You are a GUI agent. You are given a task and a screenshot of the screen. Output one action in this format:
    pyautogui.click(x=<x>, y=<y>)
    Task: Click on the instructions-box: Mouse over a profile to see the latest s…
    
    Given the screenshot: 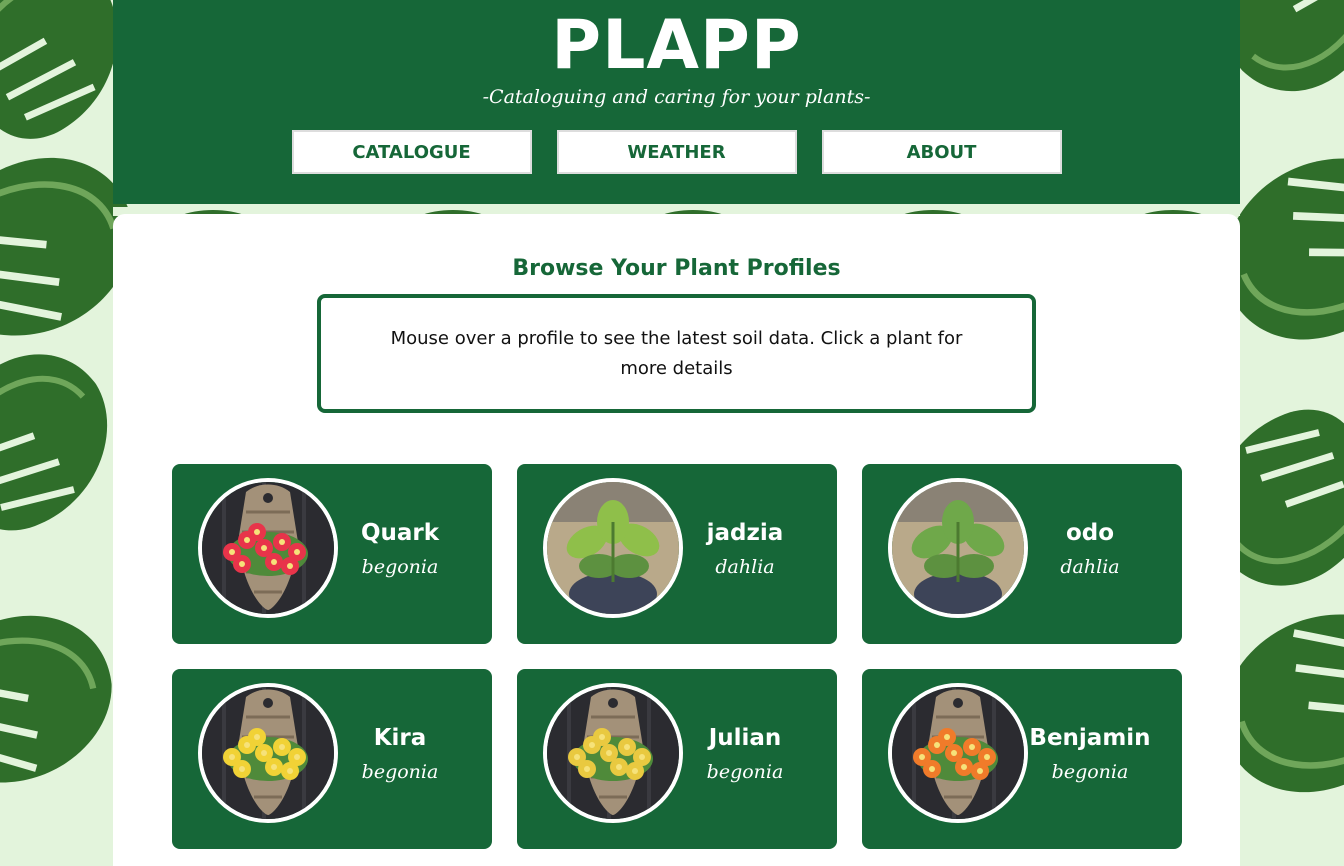 What is the action you would take?
    pyautogui.click(x=676, y=353)
    